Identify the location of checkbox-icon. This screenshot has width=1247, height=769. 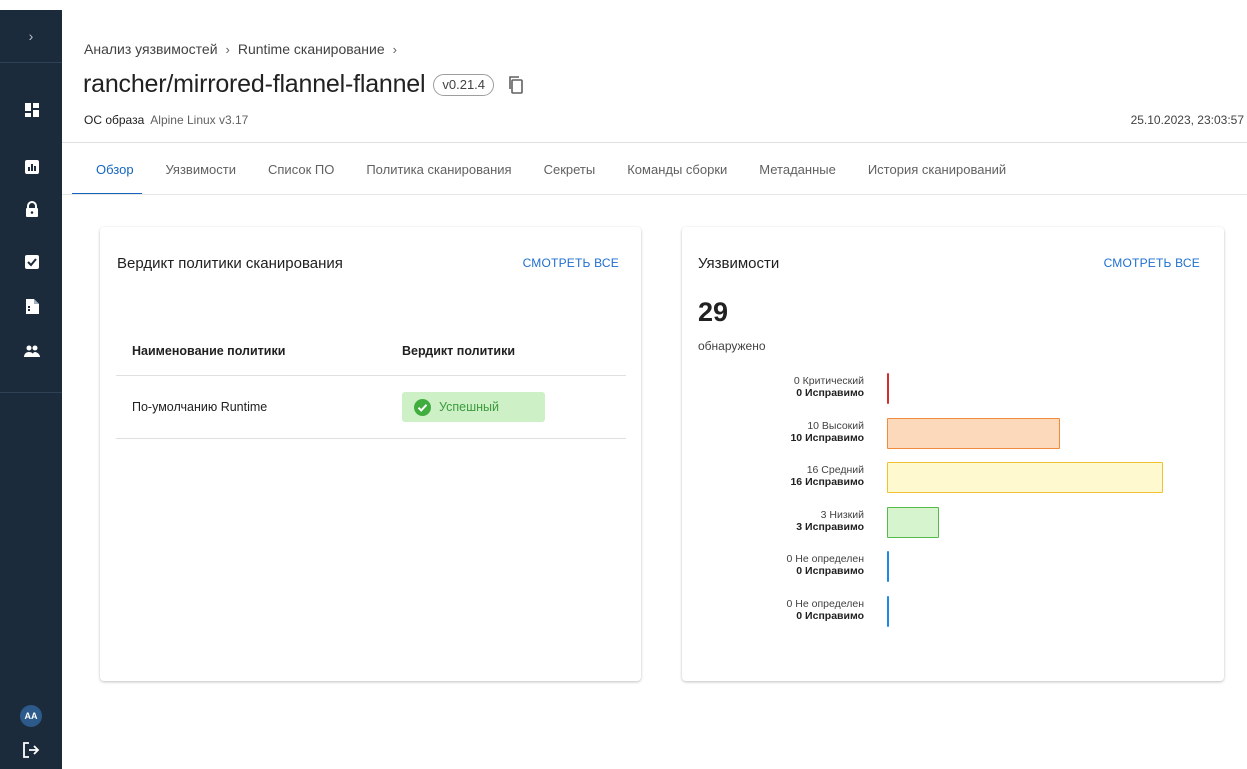
(32, 262).